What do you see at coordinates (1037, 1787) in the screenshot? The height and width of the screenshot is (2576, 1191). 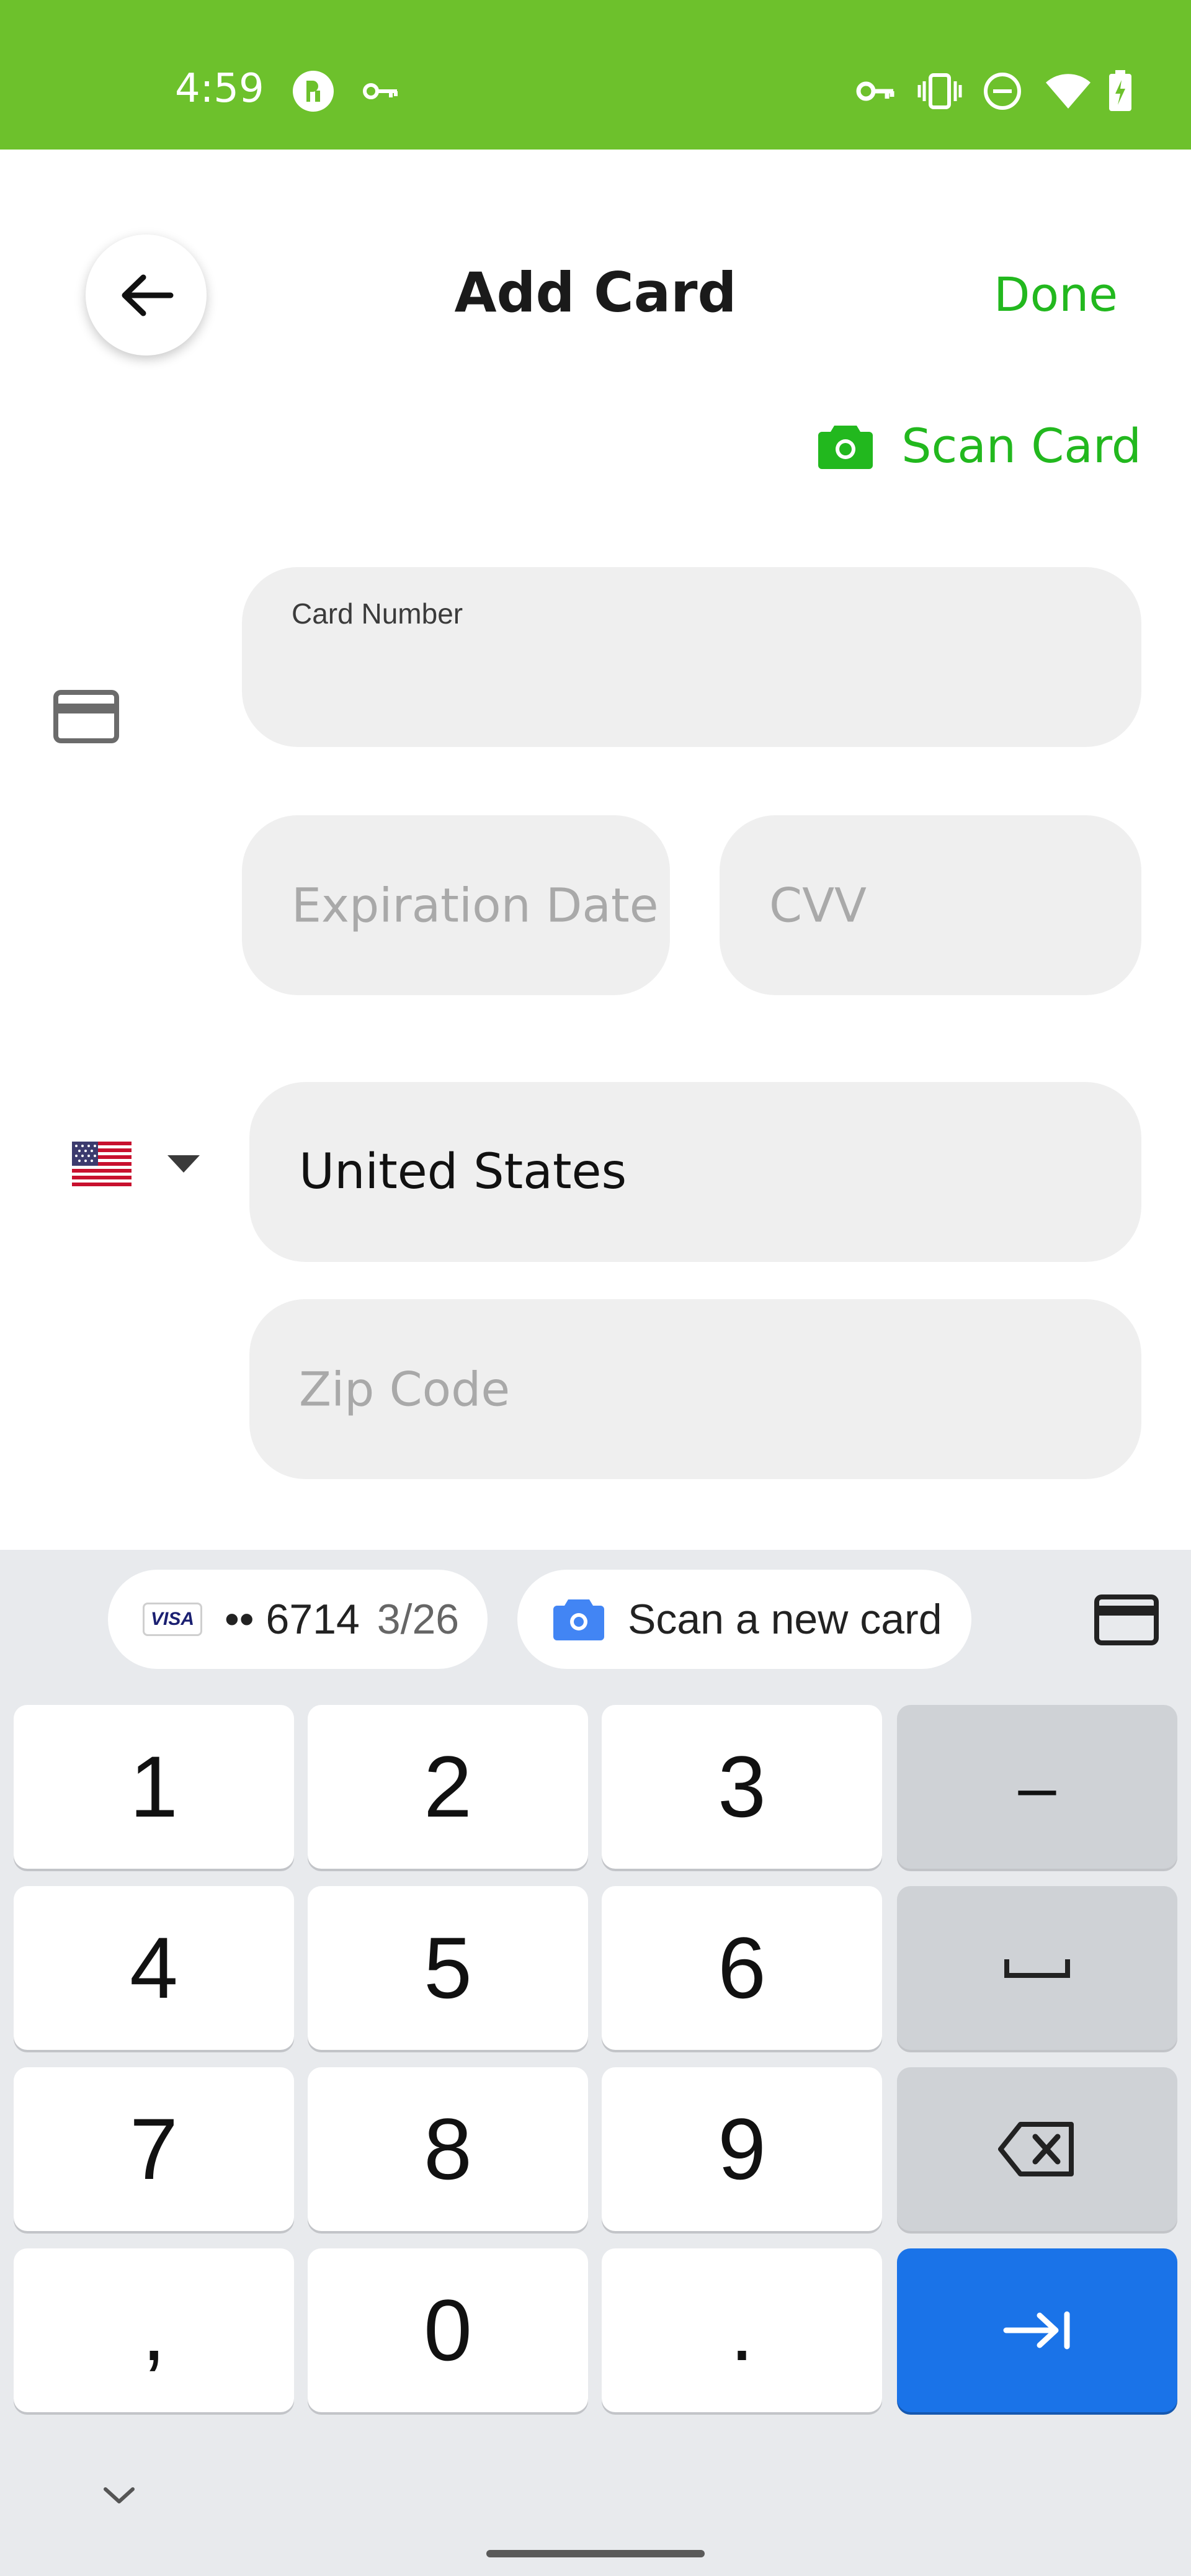 I see `key-minus: –` at bounding box center [1037, 1787].